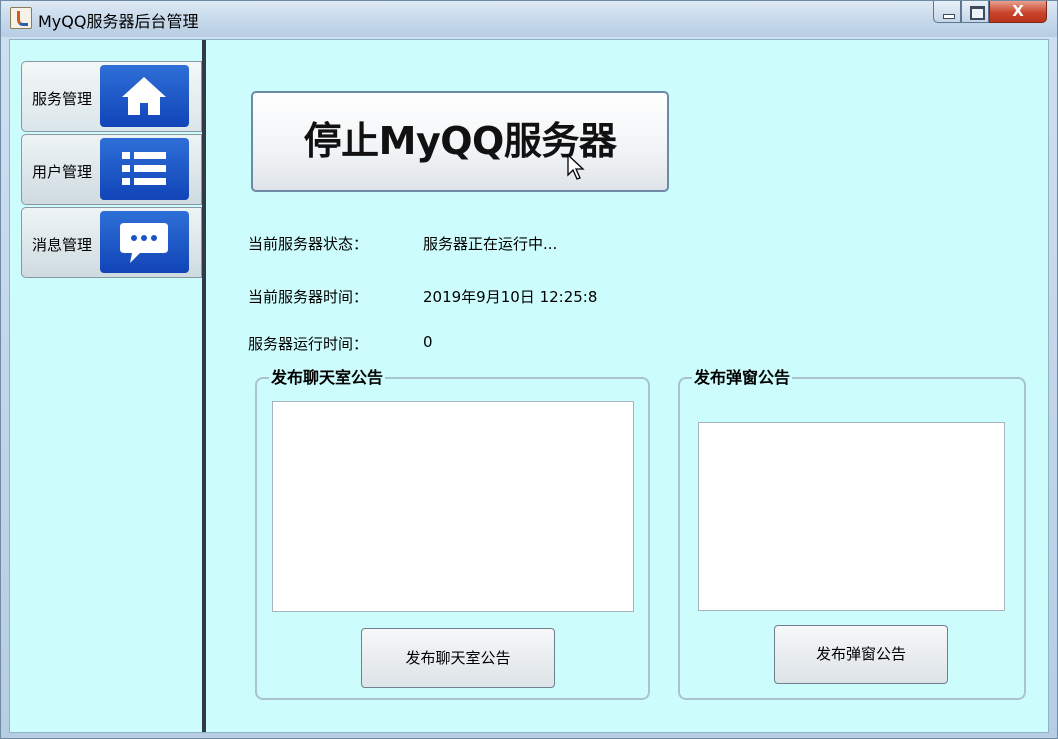 The width and height of the screenshot is (1058, 739). I want to click on mouse-cursor-icon, so click(576, 167).